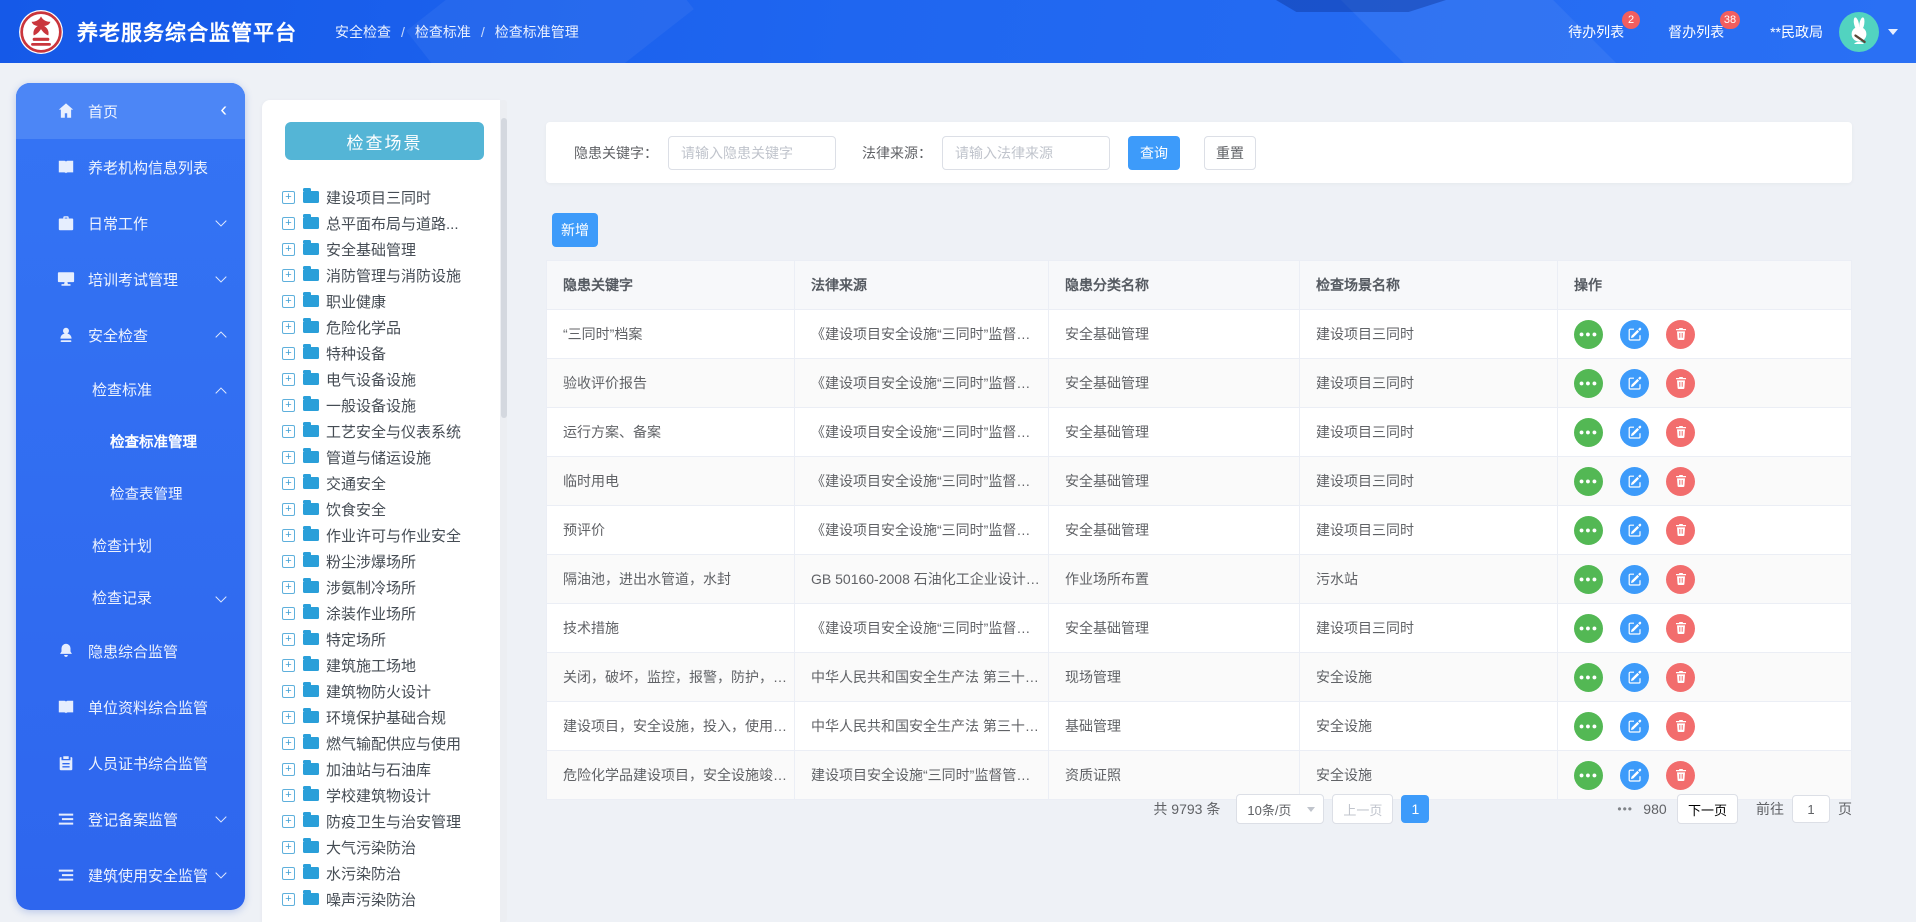 The height and width of the screenshot is (922, 1916). I want to click on supervise-list-link: 督办列表 38, so click(1704, 26).